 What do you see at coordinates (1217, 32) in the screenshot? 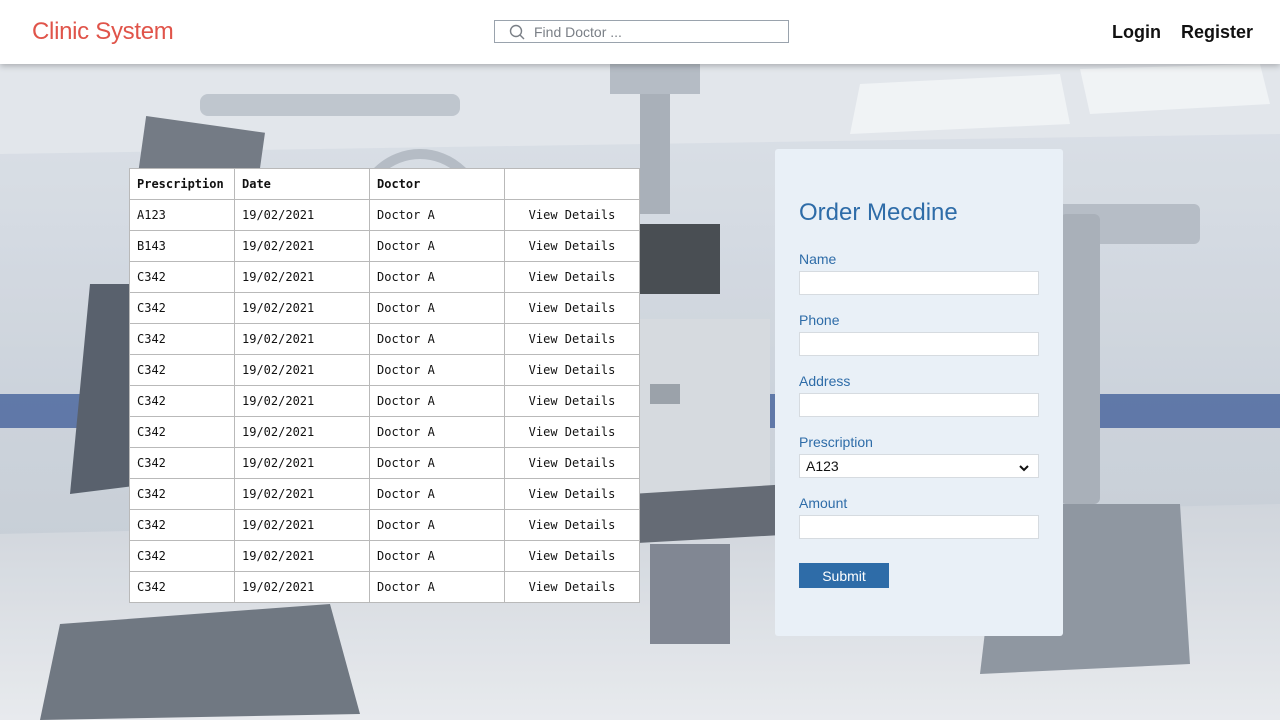
I see `register-link: Register` at bounding box center [1217, 32].